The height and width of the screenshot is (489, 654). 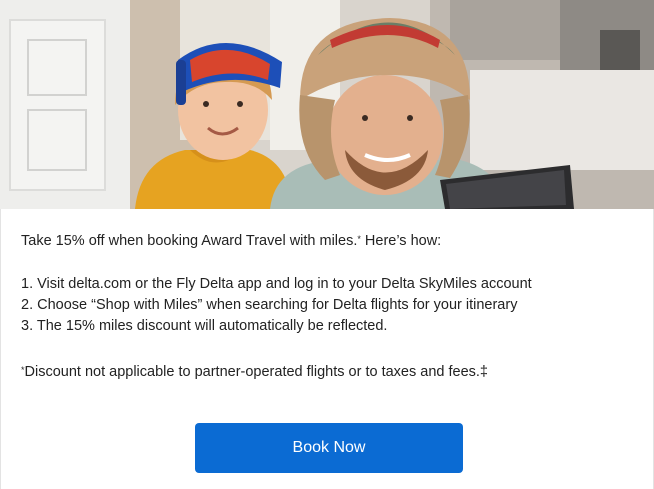 What do you see at coordinates (401, 241) in the screenshot?
I see `intro-suffix: Here’s how:` at bounding box center [401, 241].